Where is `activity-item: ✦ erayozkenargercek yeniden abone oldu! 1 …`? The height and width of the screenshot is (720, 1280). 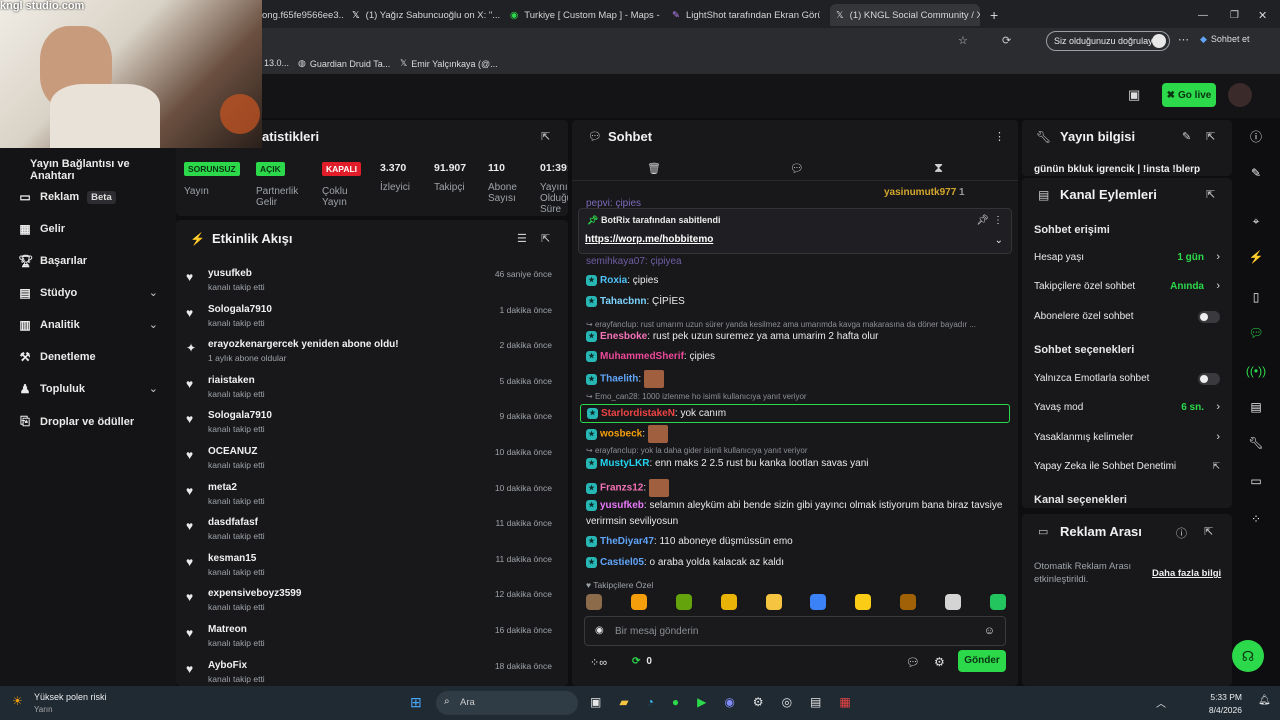 activity-item: ✦ erayozkenargercek yeniden abone oldu! 1 … is located at coordinates (371, 353).